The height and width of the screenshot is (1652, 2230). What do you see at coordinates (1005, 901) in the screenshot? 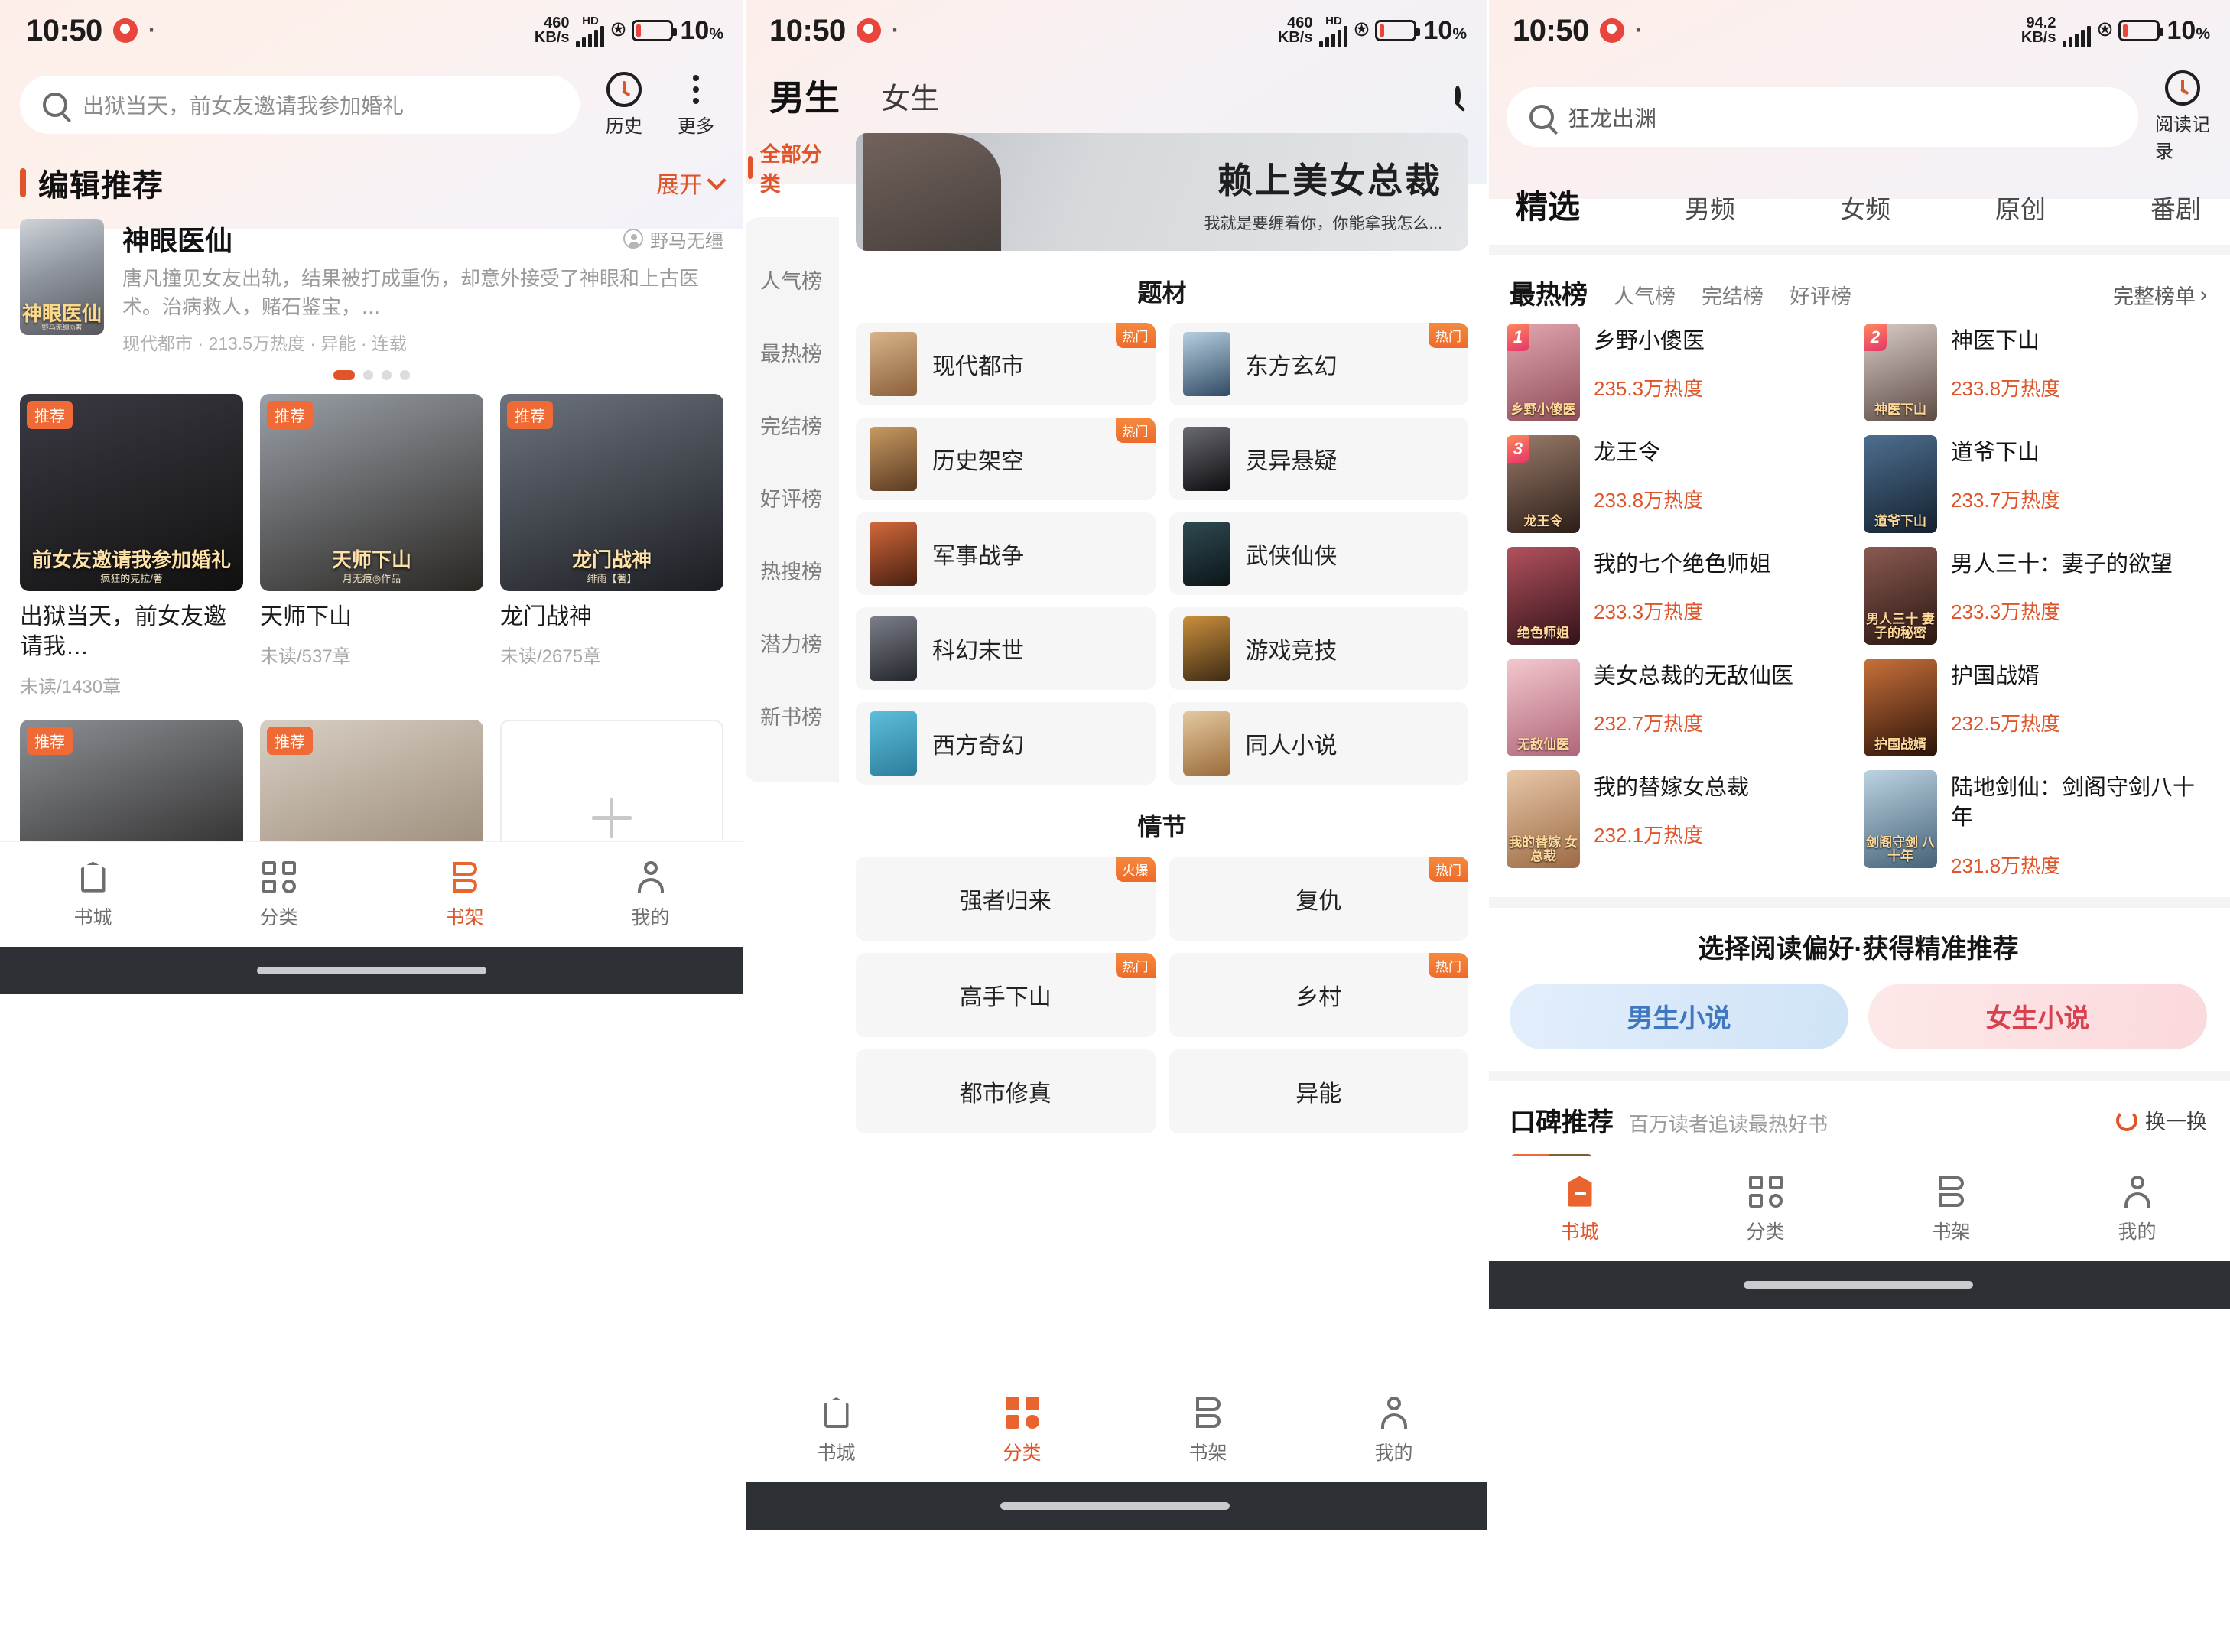
I see `plot-name: 强者归来` at bounding box center [1005, 901].